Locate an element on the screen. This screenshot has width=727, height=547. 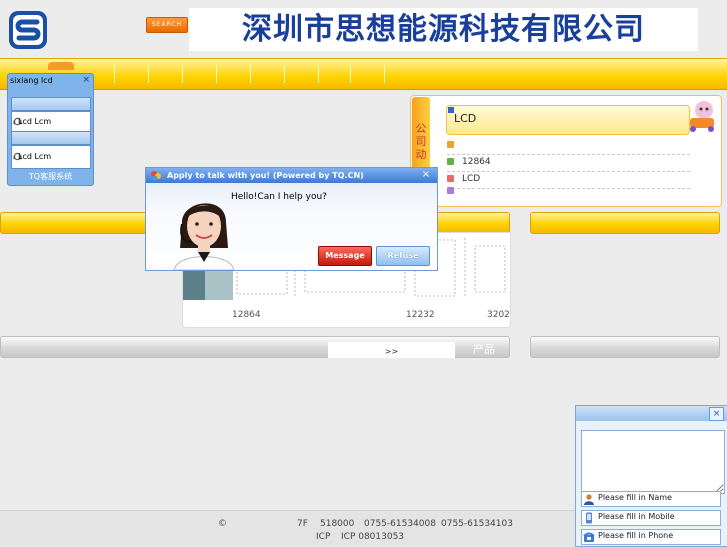
side-section-bar is located at coordinates (625, 223).